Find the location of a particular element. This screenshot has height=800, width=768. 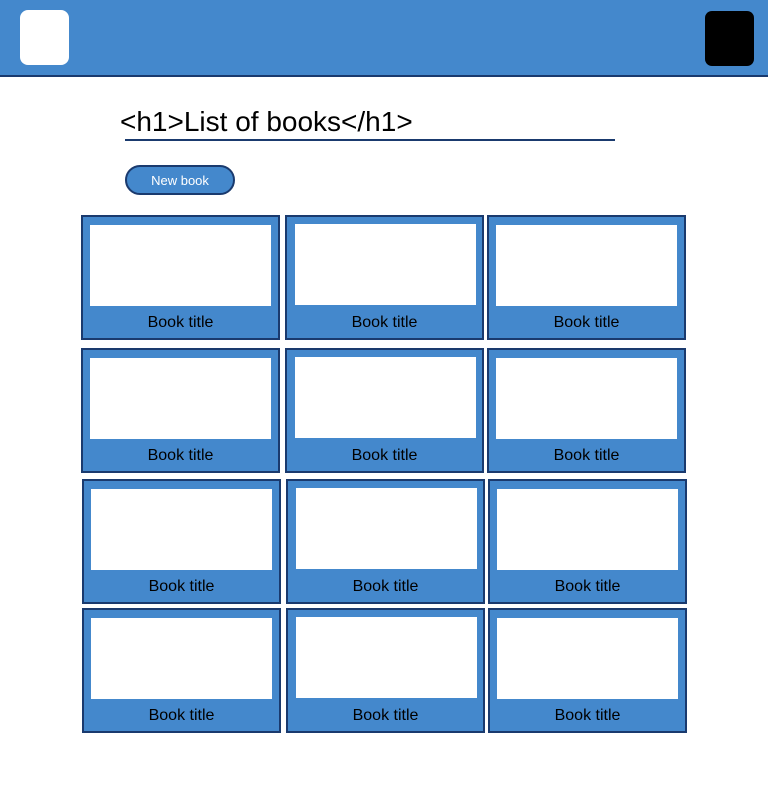

page-title: <h1>List of books</h1> is located at coordinates (266, 121).